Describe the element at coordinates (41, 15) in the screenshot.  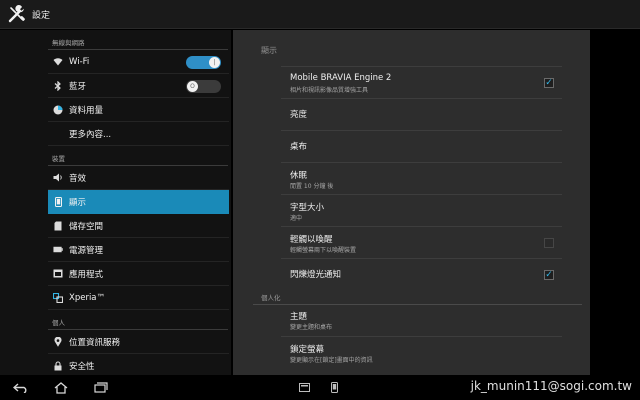
I see `page-title: 設定` at that location.